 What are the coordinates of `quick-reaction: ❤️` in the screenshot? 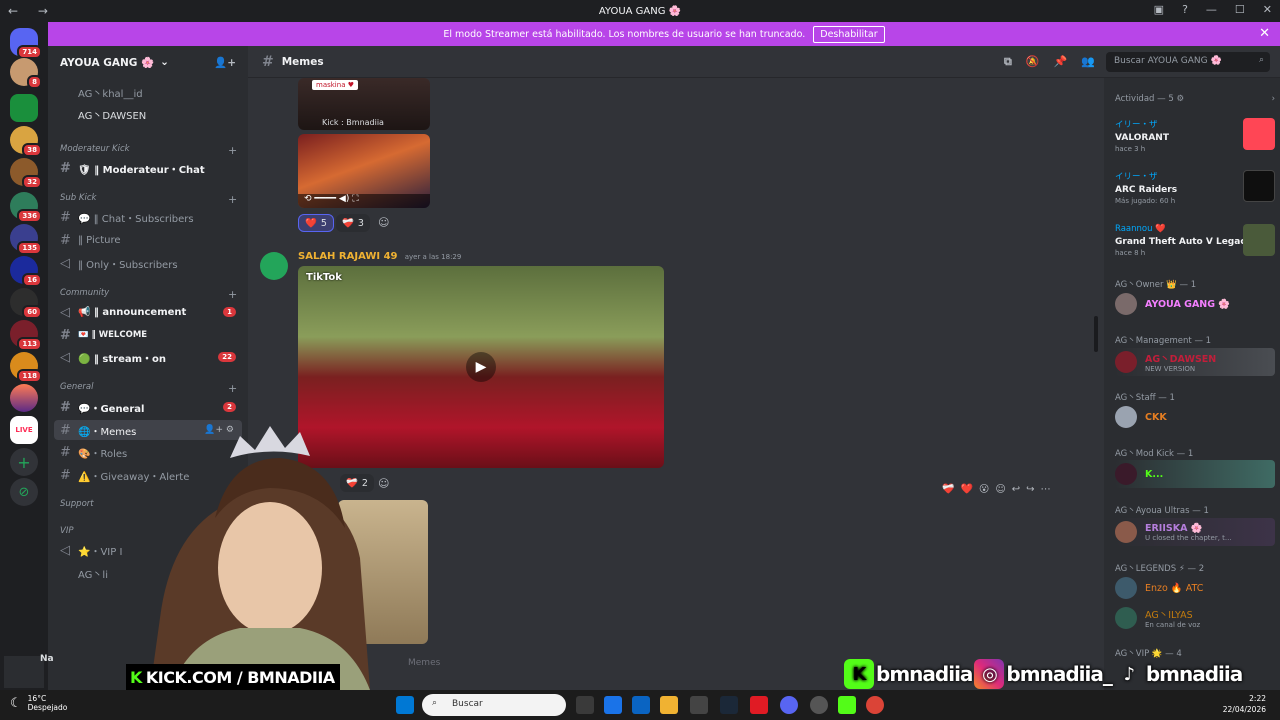 It's located at (966, 489).